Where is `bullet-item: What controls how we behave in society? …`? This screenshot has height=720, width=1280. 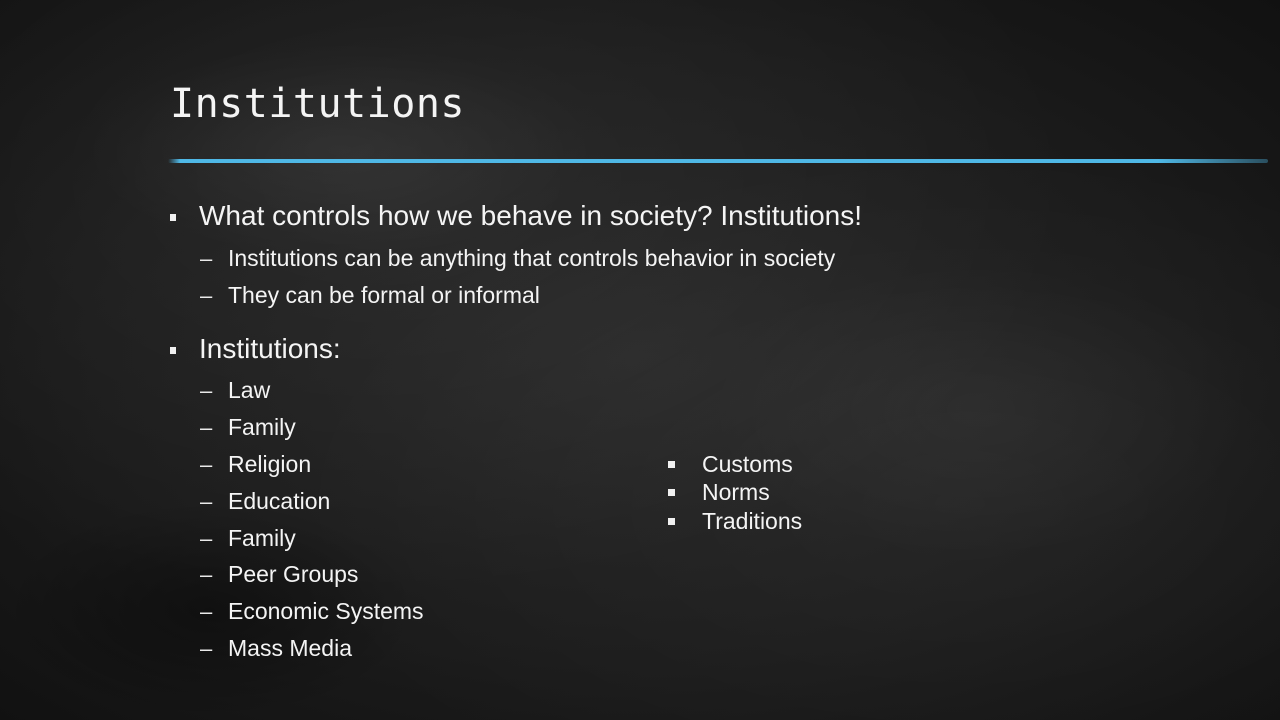 bullet-item: What controls how we behave in society? … is located at coordinates (516, 216).